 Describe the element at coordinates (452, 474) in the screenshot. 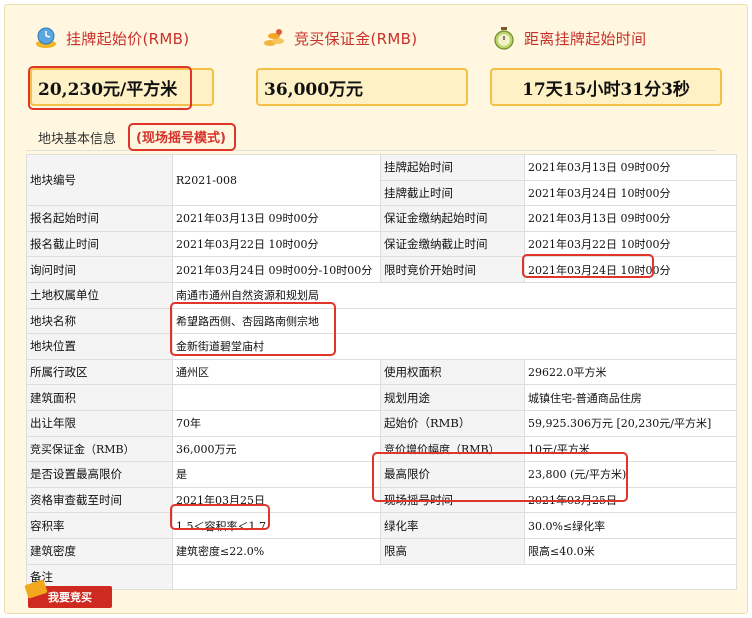

I see `table-cell: 最高限价` at that location.